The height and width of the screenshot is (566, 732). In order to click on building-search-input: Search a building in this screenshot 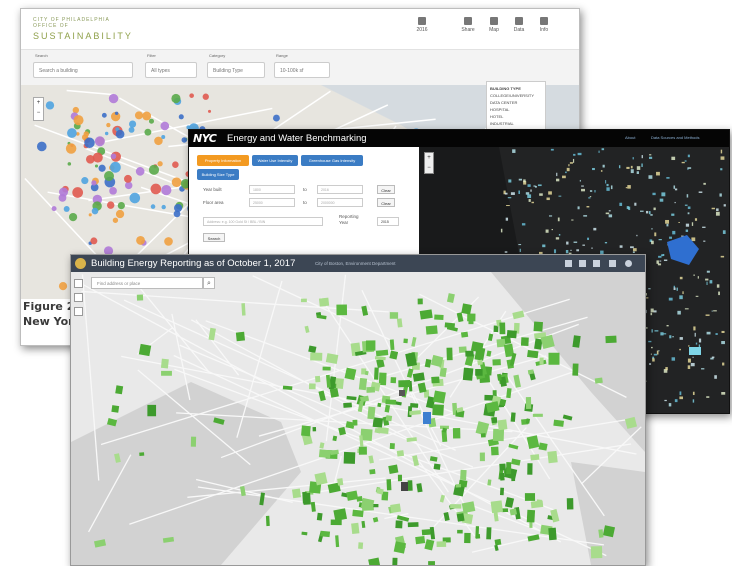, I will do `click(83, 70)`.